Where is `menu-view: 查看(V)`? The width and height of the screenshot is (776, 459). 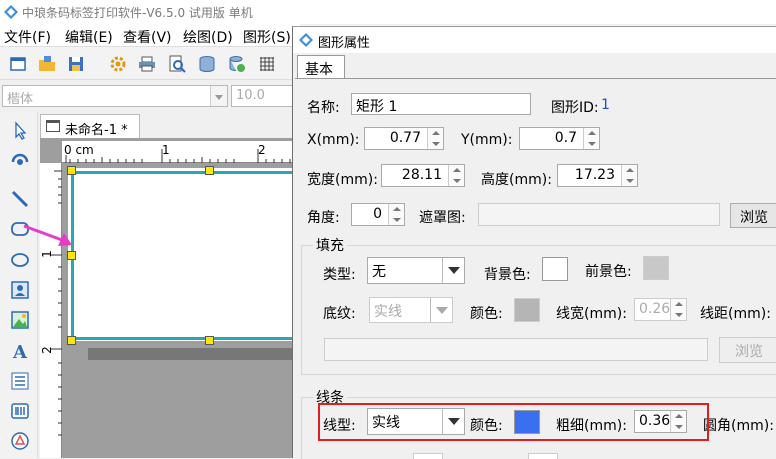 menu-view: 查看(V) is located at coordinates (147, 37).